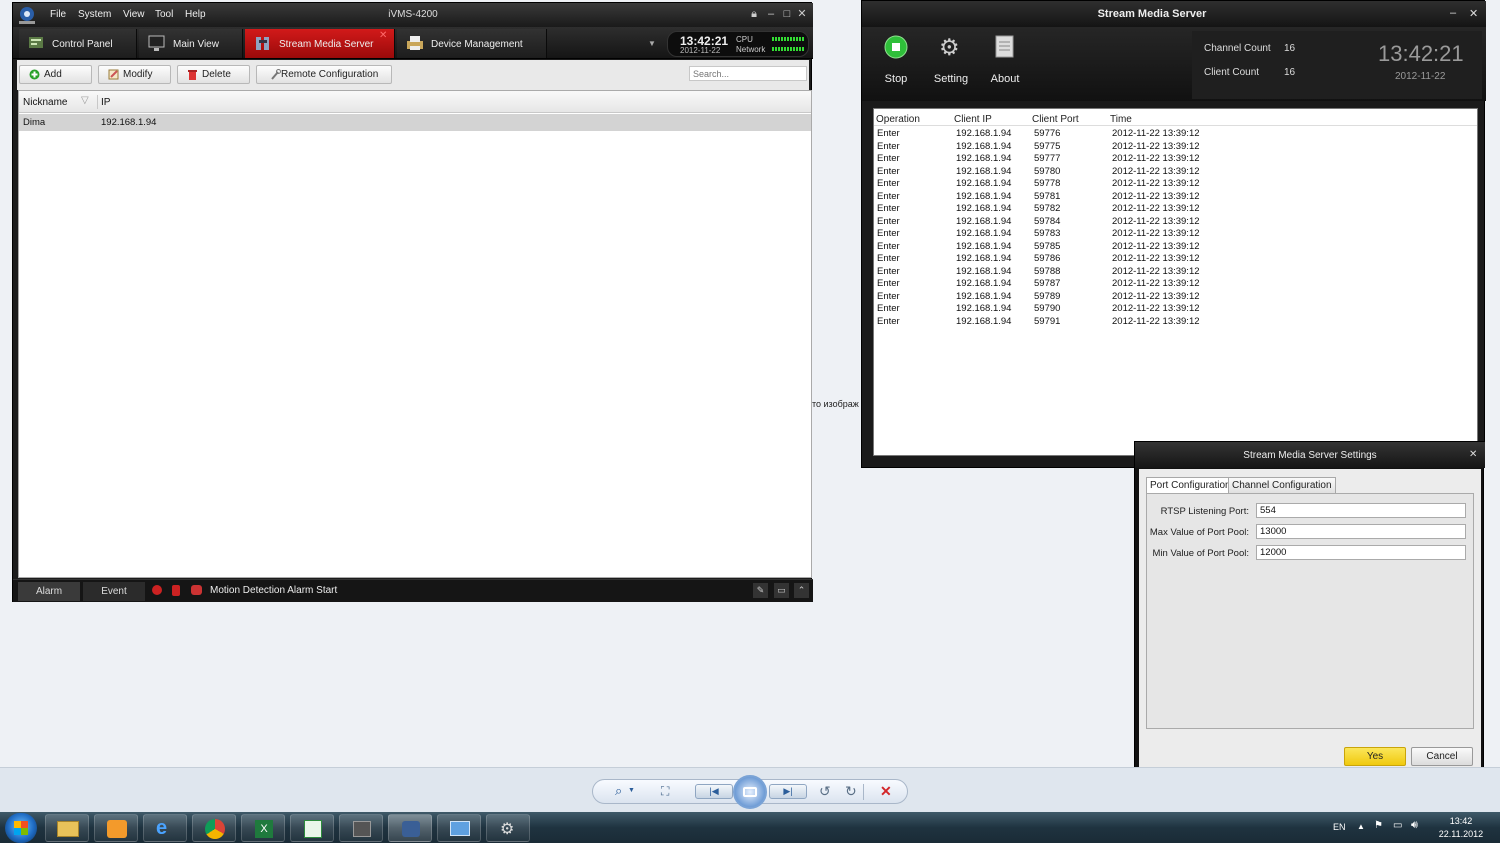 This screenshot has width=1500, height=843. Describe the element at coordinates (1442, 756) in the screenshot. I see `cancel-button: Cancel` at that location.